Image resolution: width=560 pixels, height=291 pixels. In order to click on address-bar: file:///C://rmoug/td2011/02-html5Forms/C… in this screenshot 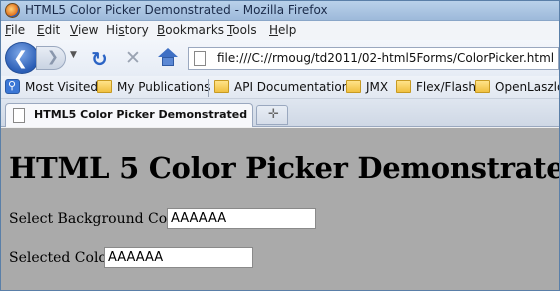, I will do `click(373, 58)`.